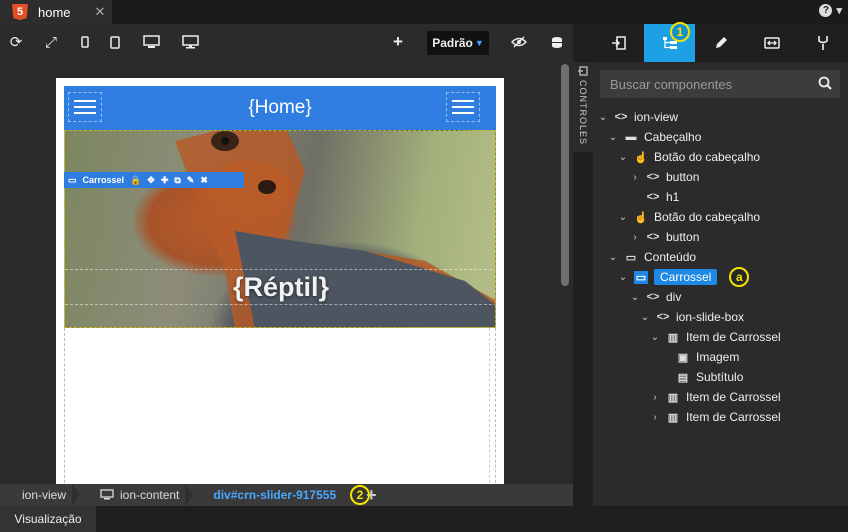 This screenshot has width=848, height=532. Describe the element at coordinates (132, 495) in the screenshot. I see `breadcrumb-item-ion-content: ion-content` at that location.